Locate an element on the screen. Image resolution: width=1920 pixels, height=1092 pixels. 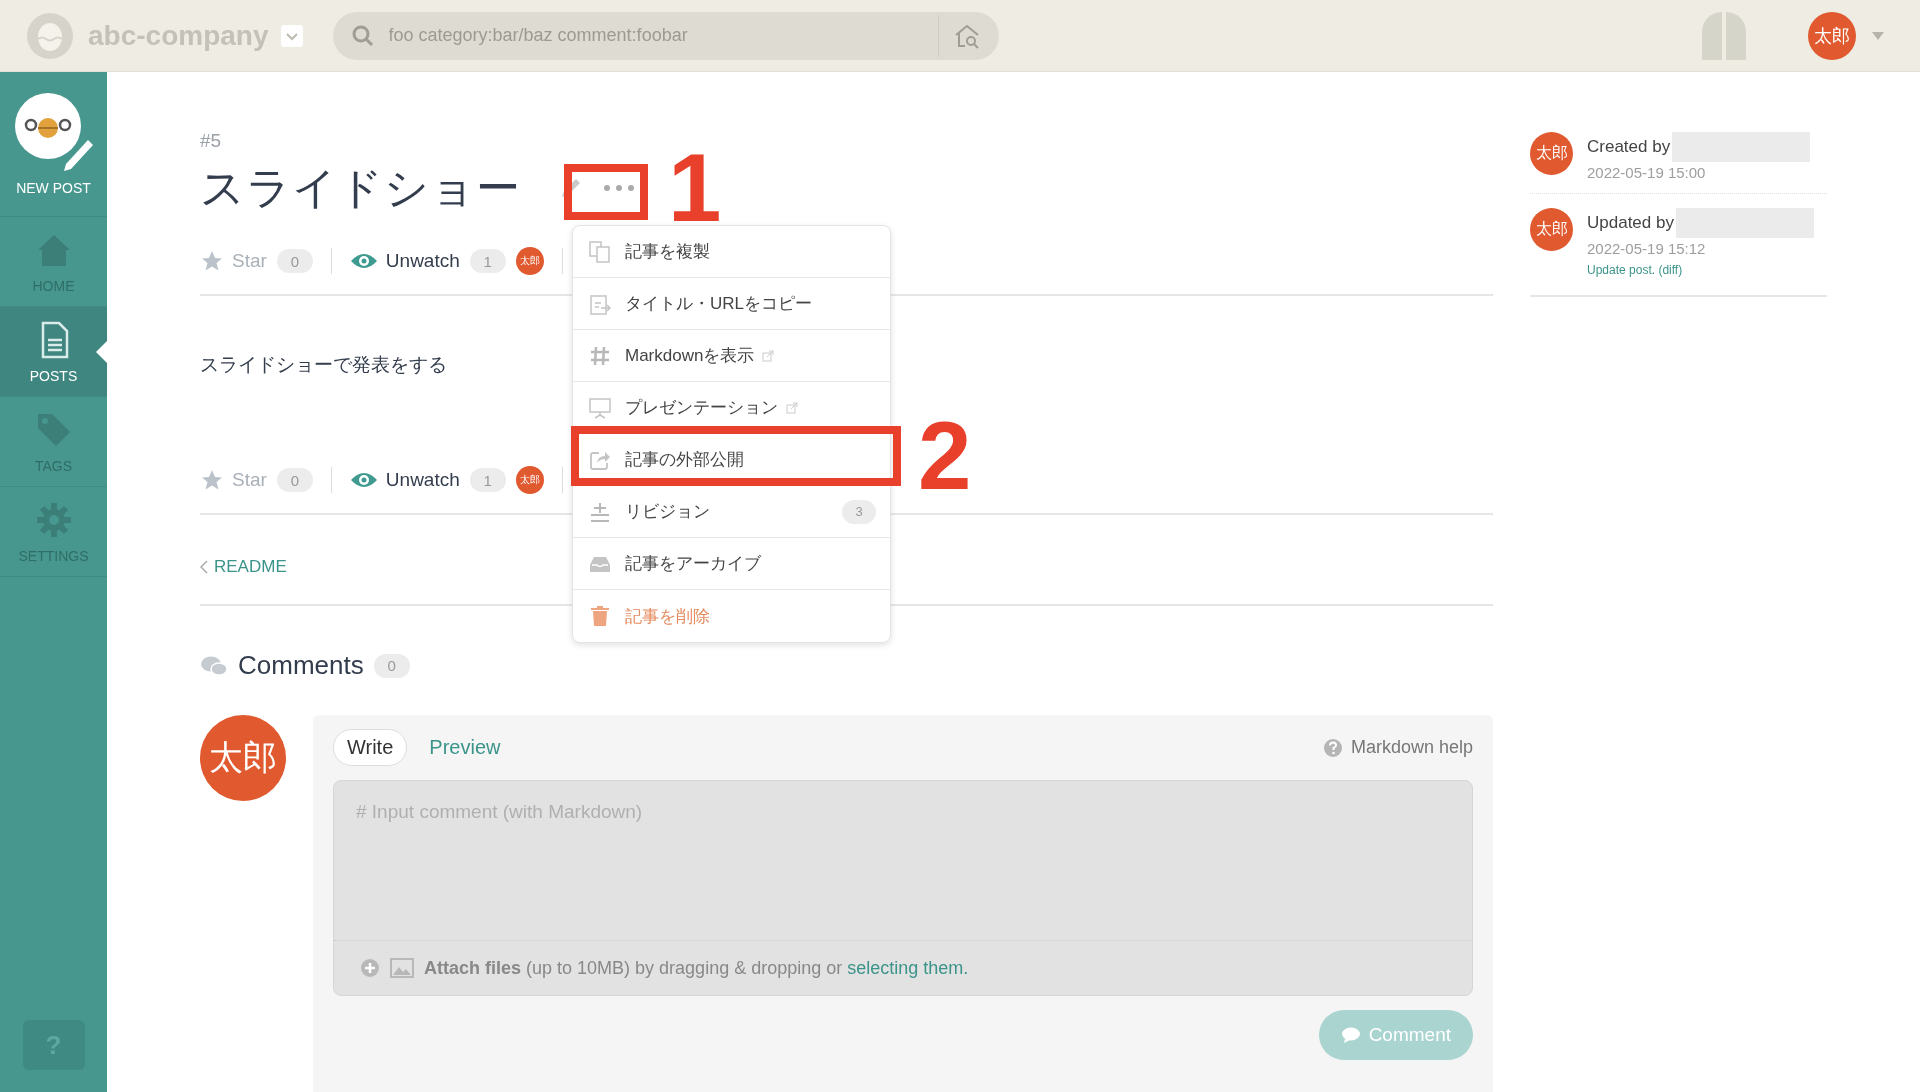
menu-item: 記事の外部公開 is located at coordinates (731, 460).